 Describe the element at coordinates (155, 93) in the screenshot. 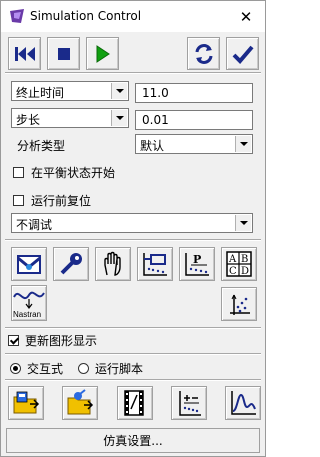

I see `end-time-value: 11.0` at that location.